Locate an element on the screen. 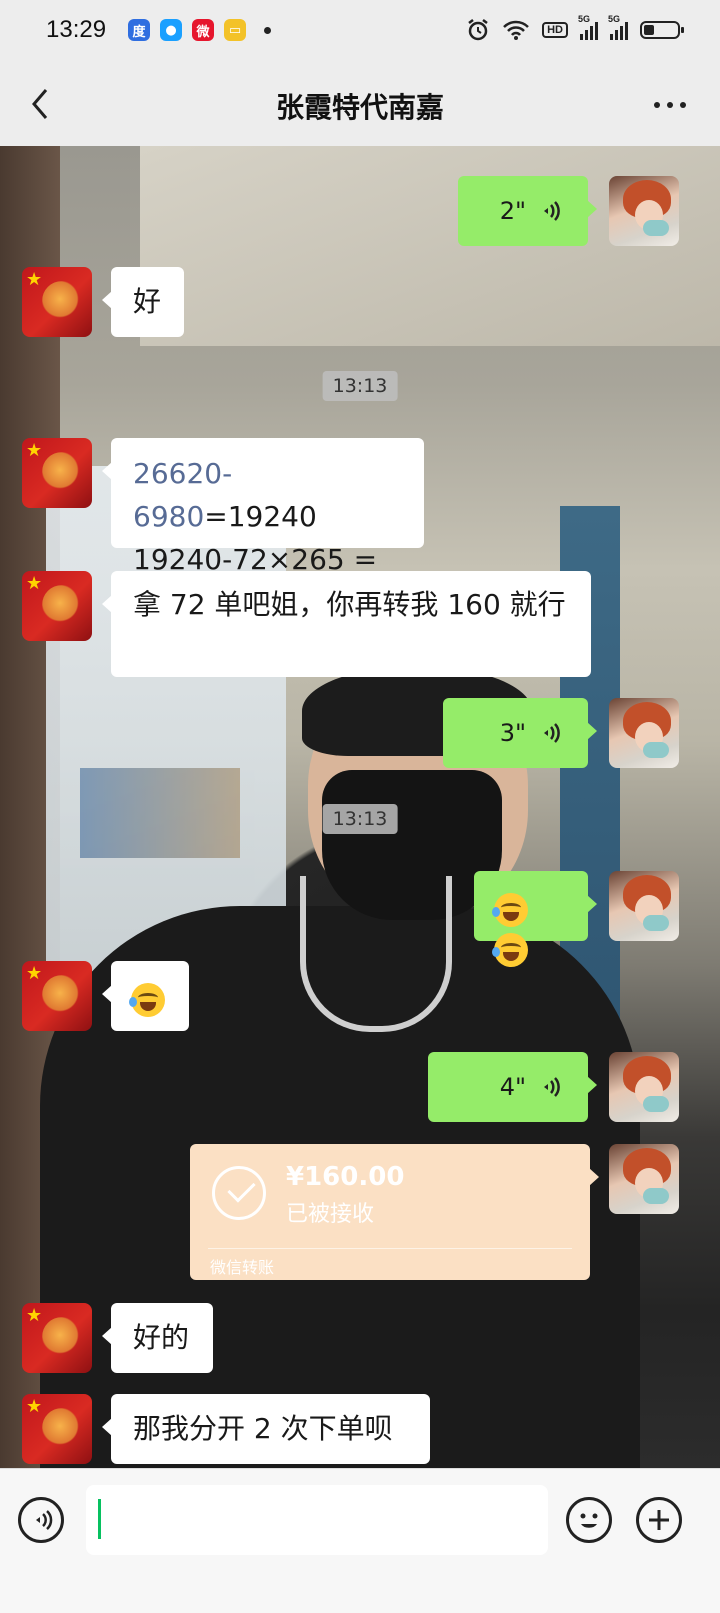 The image size is (720, 1613). transfer-divider is located at coordinates (390, 1248).